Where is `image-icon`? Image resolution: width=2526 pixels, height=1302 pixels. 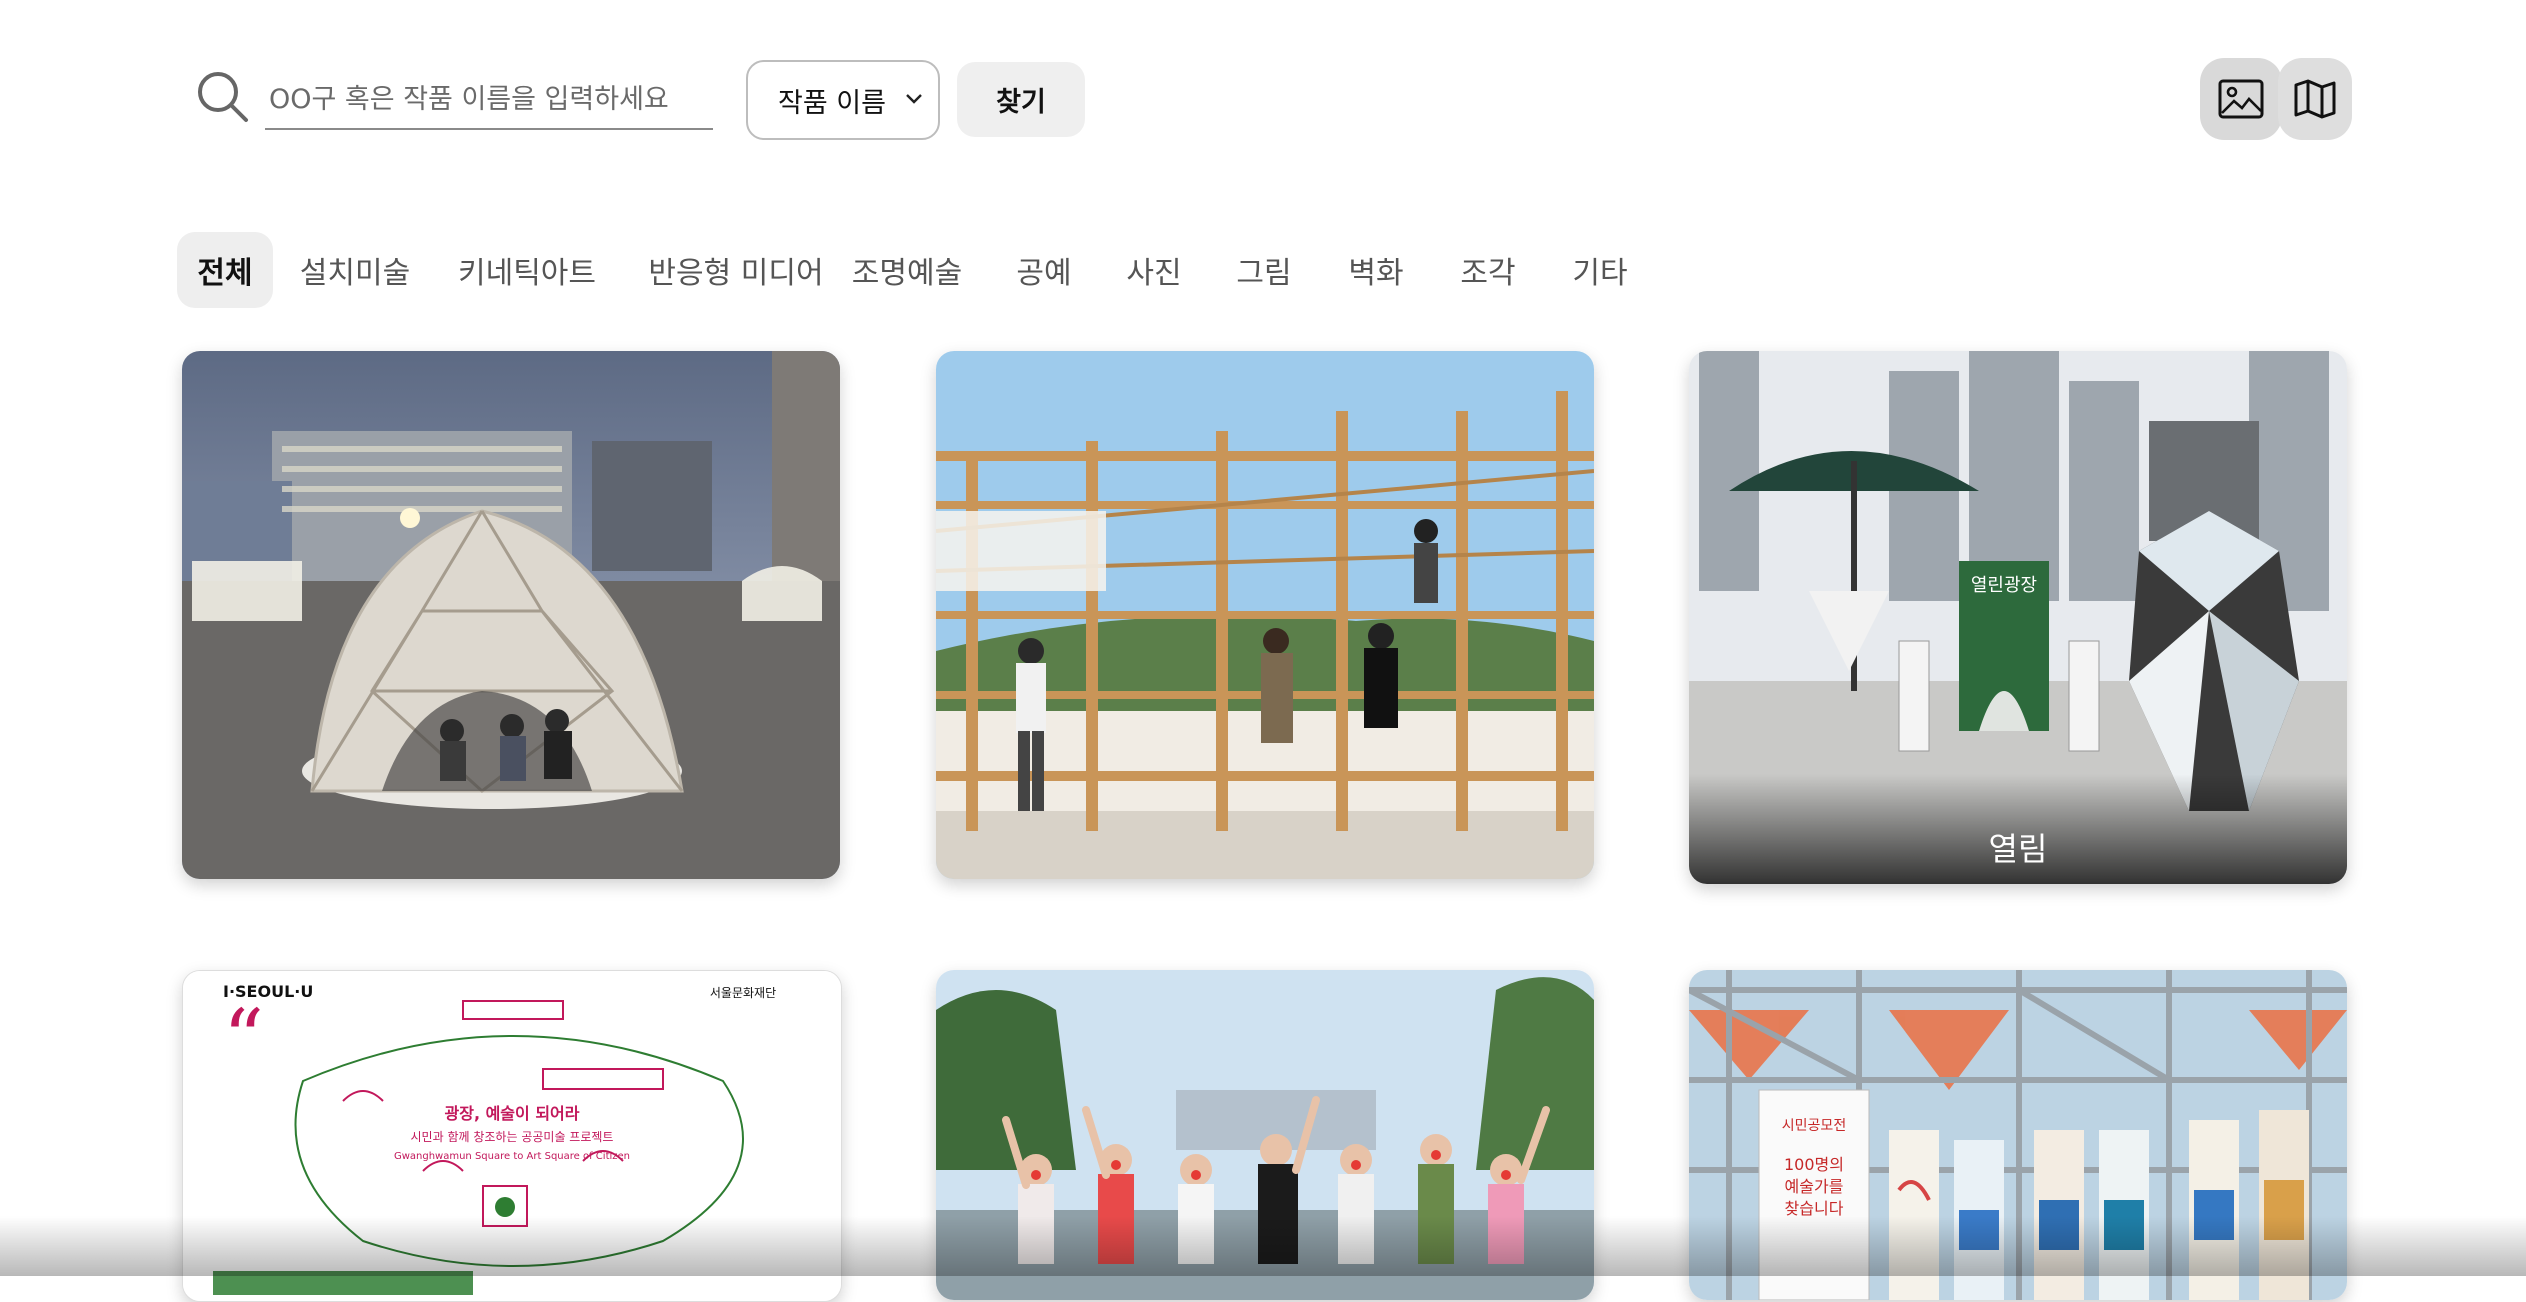 image-icon is located at coordinates (2241, 99).